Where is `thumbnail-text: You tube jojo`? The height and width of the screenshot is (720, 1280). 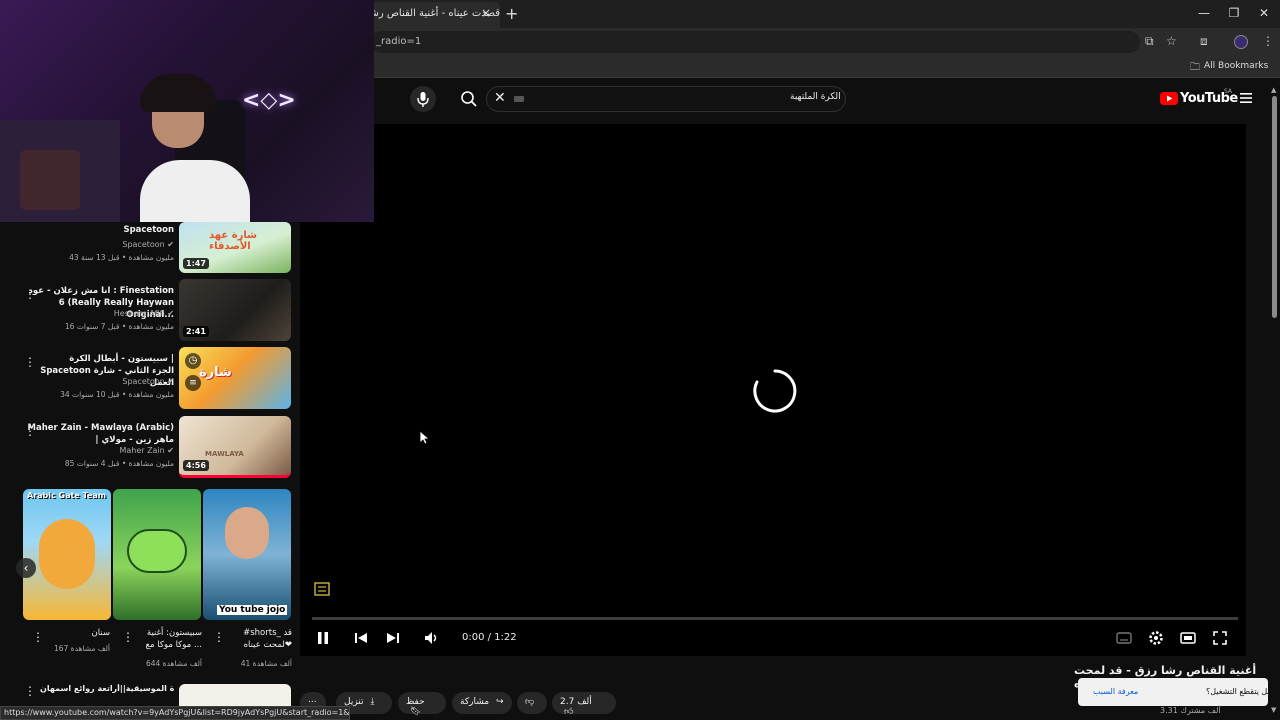
thumbnail-text: You tube jojo is located at coordinates (252, 610).